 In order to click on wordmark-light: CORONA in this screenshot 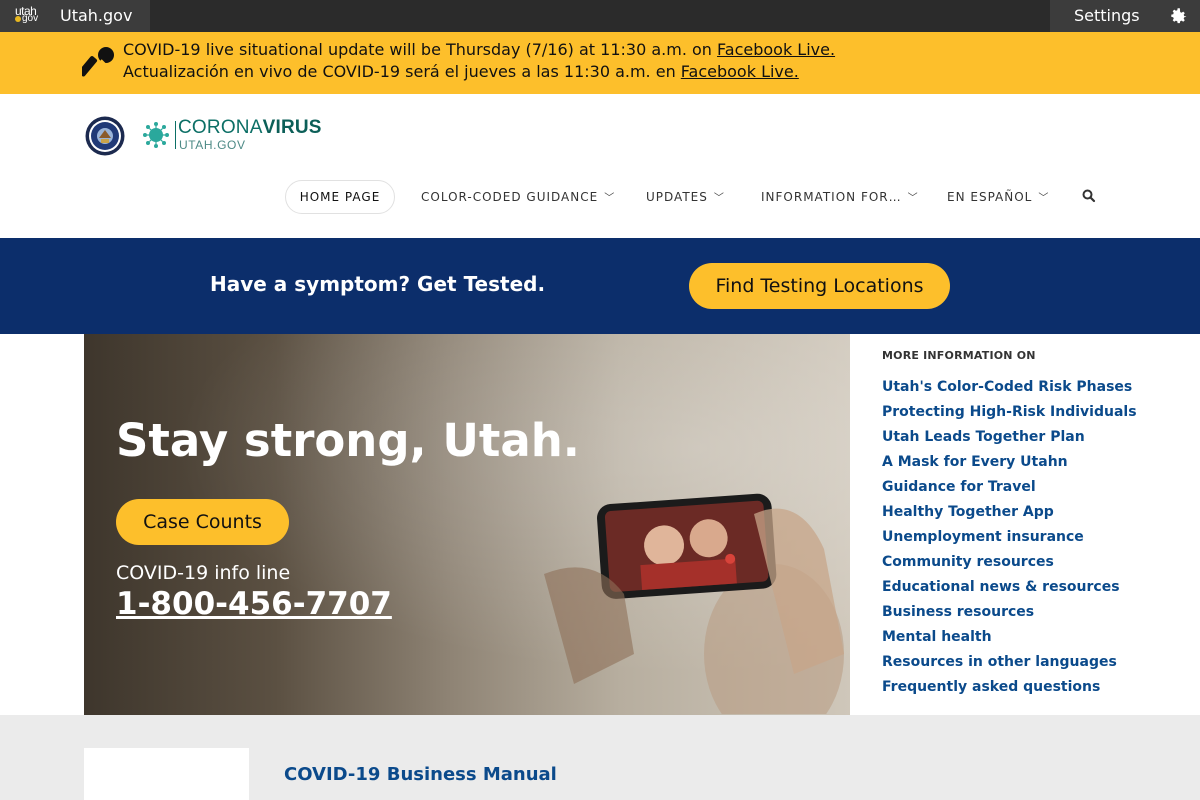, I will do `click(220, 127)`.